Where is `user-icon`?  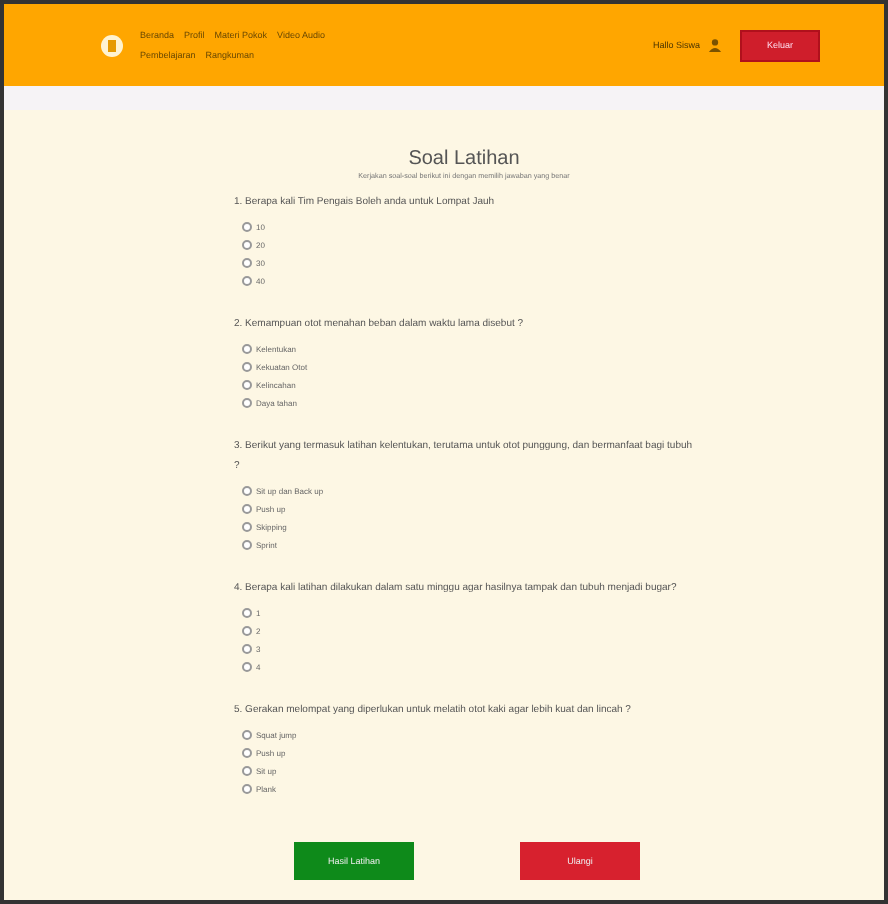 user-icon is located at coordinates (715, 45).